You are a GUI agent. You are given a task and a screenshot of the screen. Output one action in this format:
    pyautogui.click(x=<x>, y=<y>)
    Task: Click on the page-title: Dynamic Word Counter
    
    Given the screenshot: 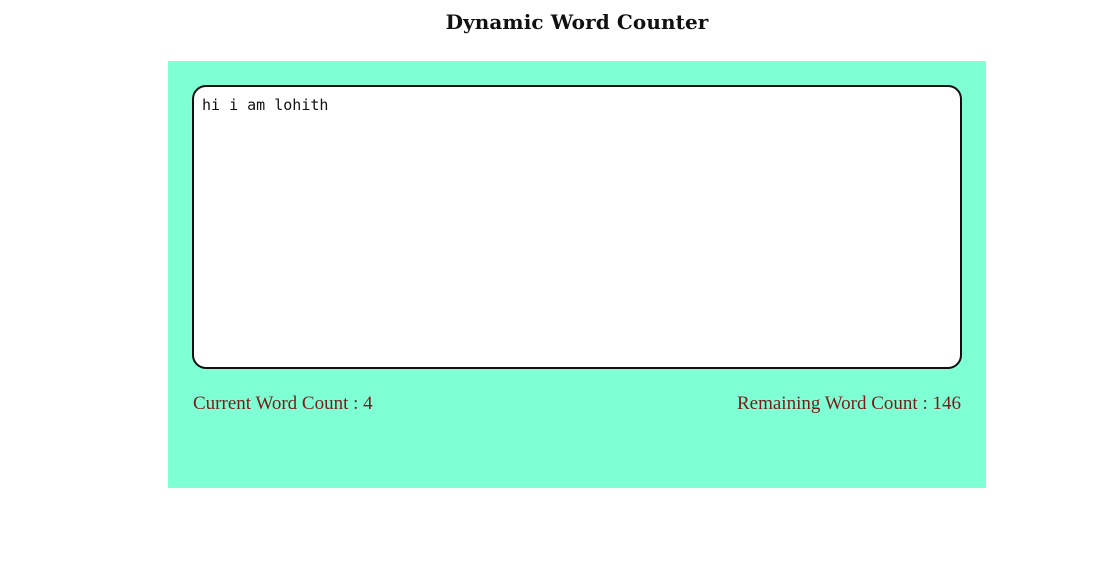 What is the action you would take?
    pyautogui.click(x=577, y=22)
    